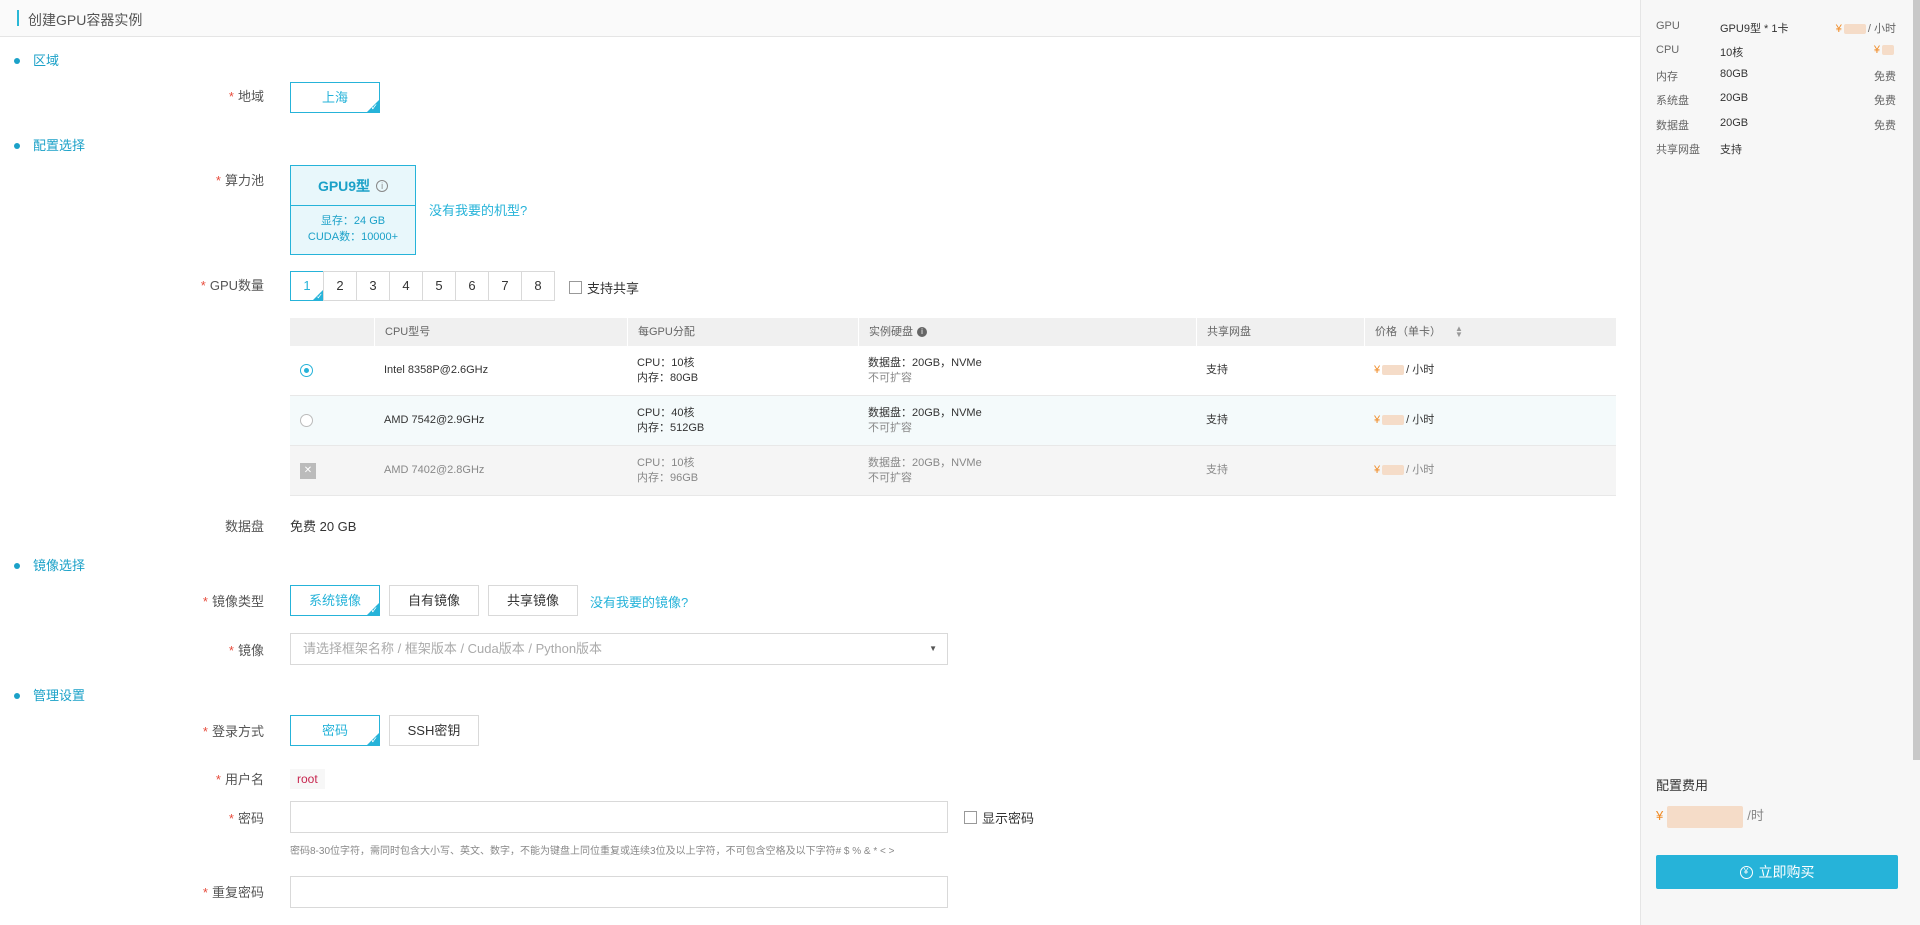  I want to click on table-header: CPU型号 每GPU分配 实例硬盘 i 共享网盘 价格（单卡） ▲ ▼, so click(953, 332).